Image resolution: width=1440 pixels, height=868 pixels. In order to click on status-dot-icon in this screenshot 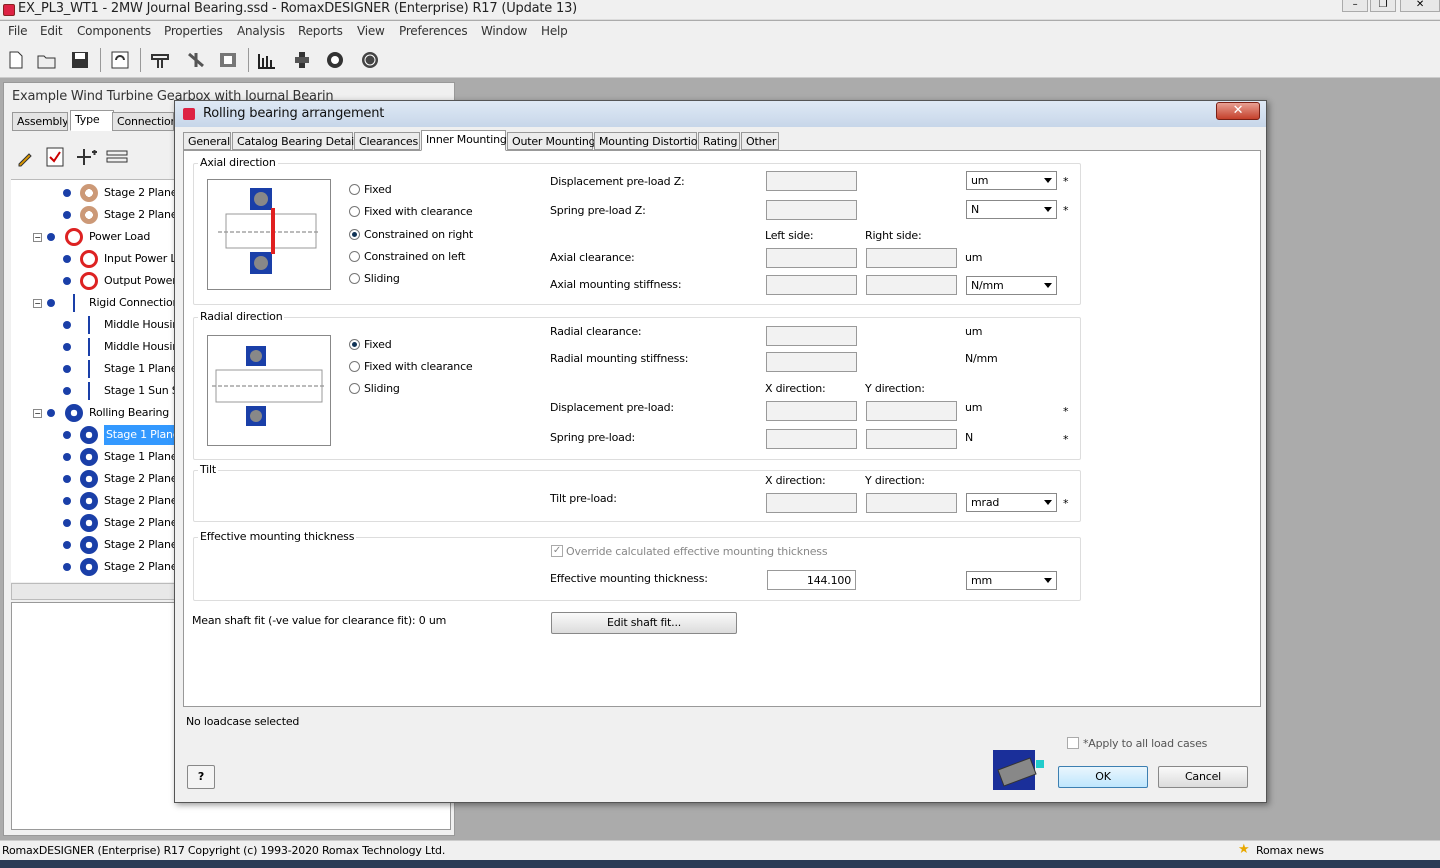, I will do `click(67, 435)`.